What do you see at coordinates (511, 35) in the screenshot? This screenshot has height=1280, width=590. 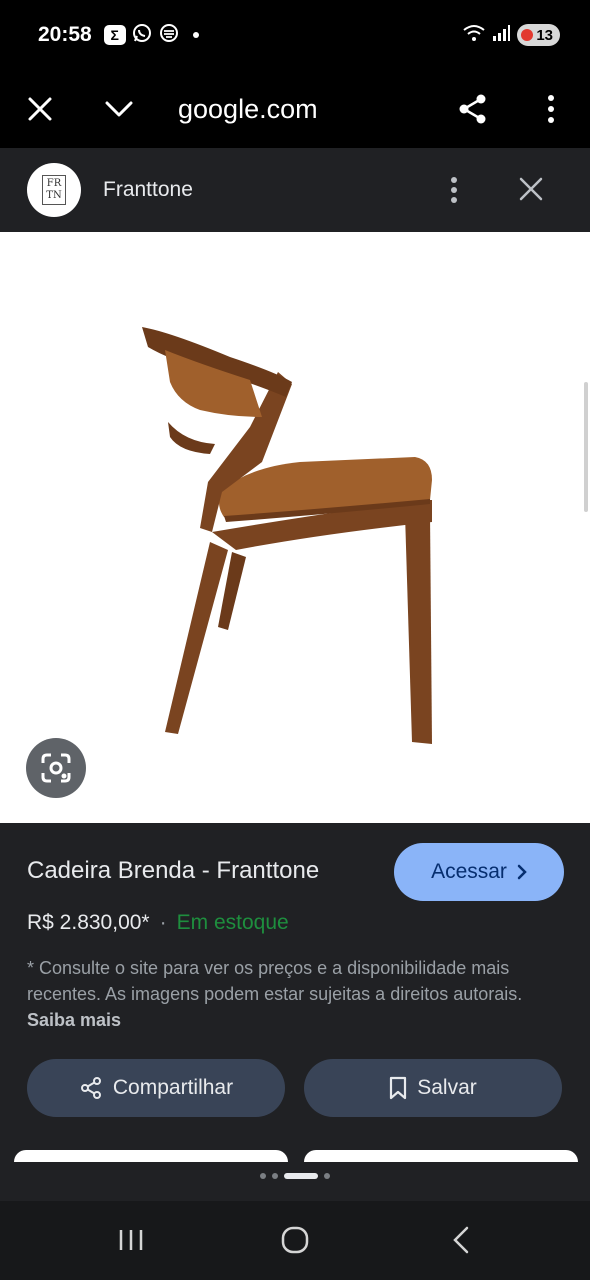 I see `system-icons: 13` at bounding box center [511, 35].